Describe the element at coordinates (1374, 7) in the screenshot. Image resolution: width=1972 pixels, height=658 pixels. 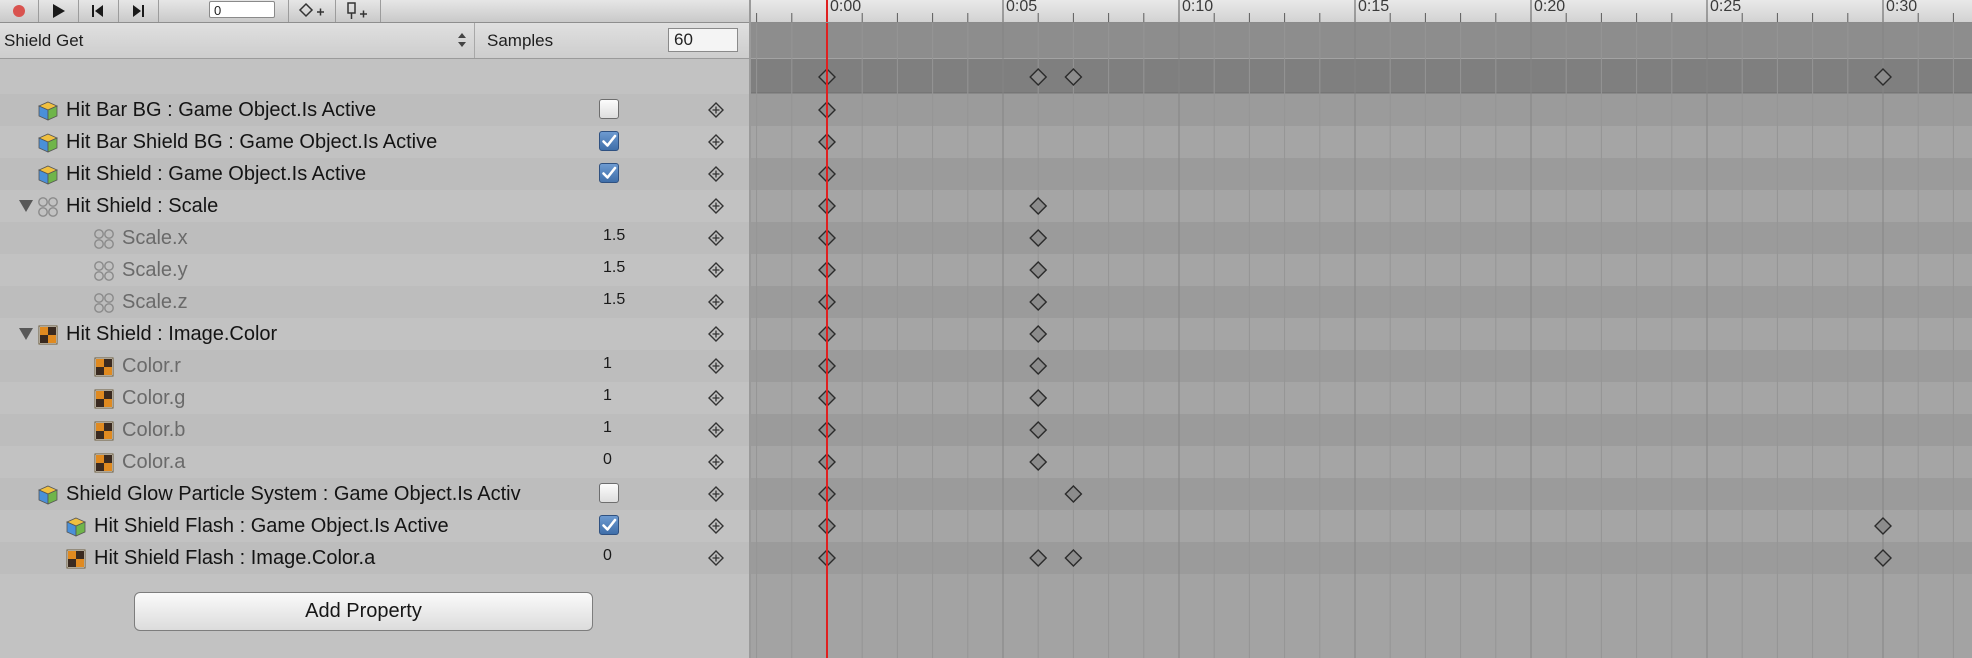
I see `ruler-tick-label: 0:15` at that location.